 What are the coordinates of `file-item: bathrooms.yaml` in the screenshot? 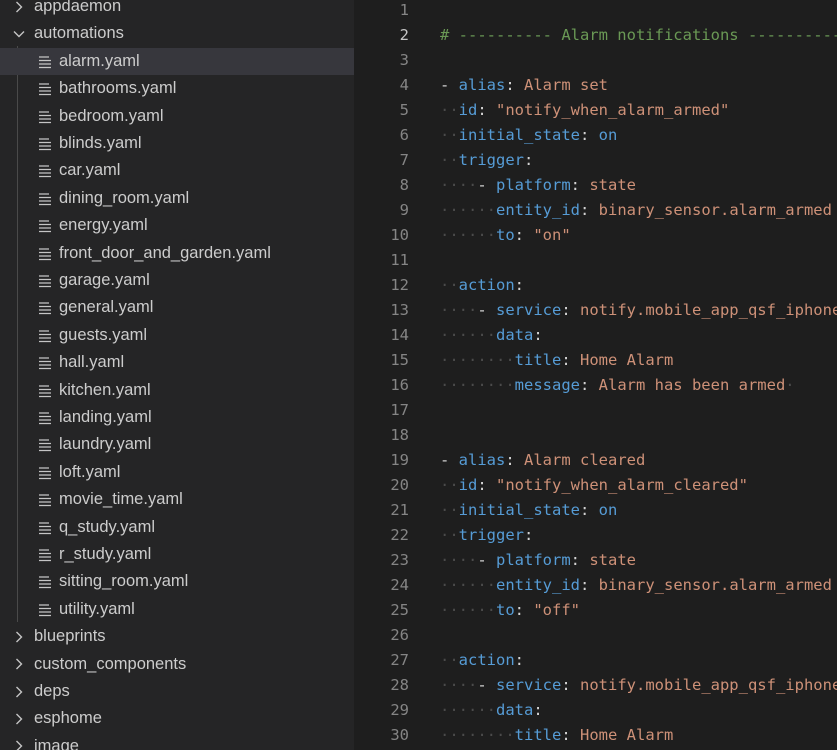 It's located at (177, 88).